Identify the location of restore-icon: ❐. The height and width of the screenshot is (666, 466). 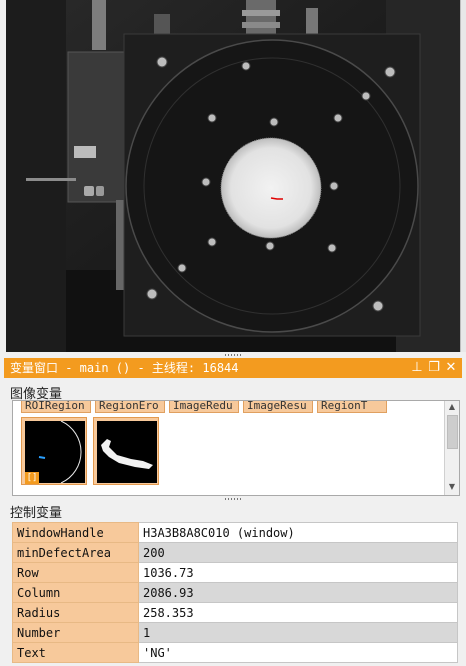
(434, 368).